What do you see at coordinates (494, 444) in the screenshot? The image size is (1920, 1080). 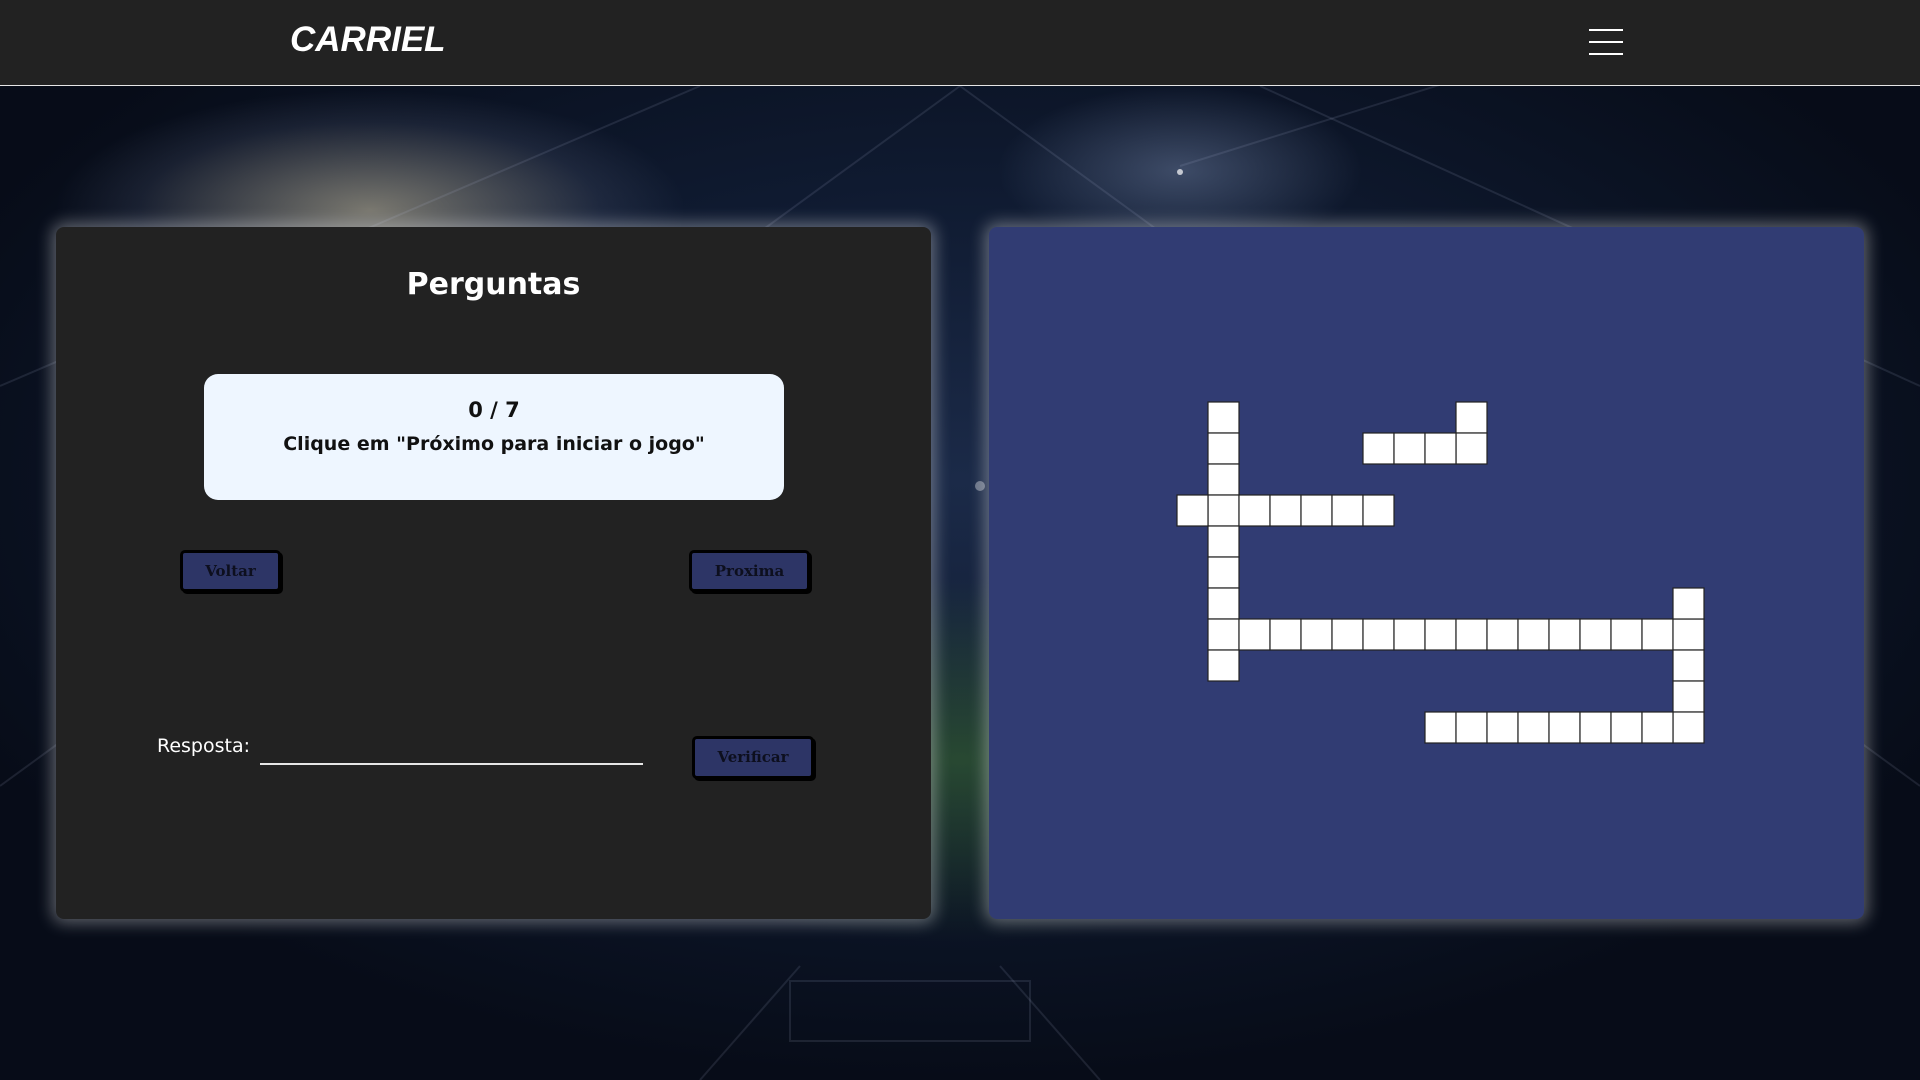 I see `question-prompt: Clique em "Próximo para iniciar o jogo"` at bounding box center [494, 444].